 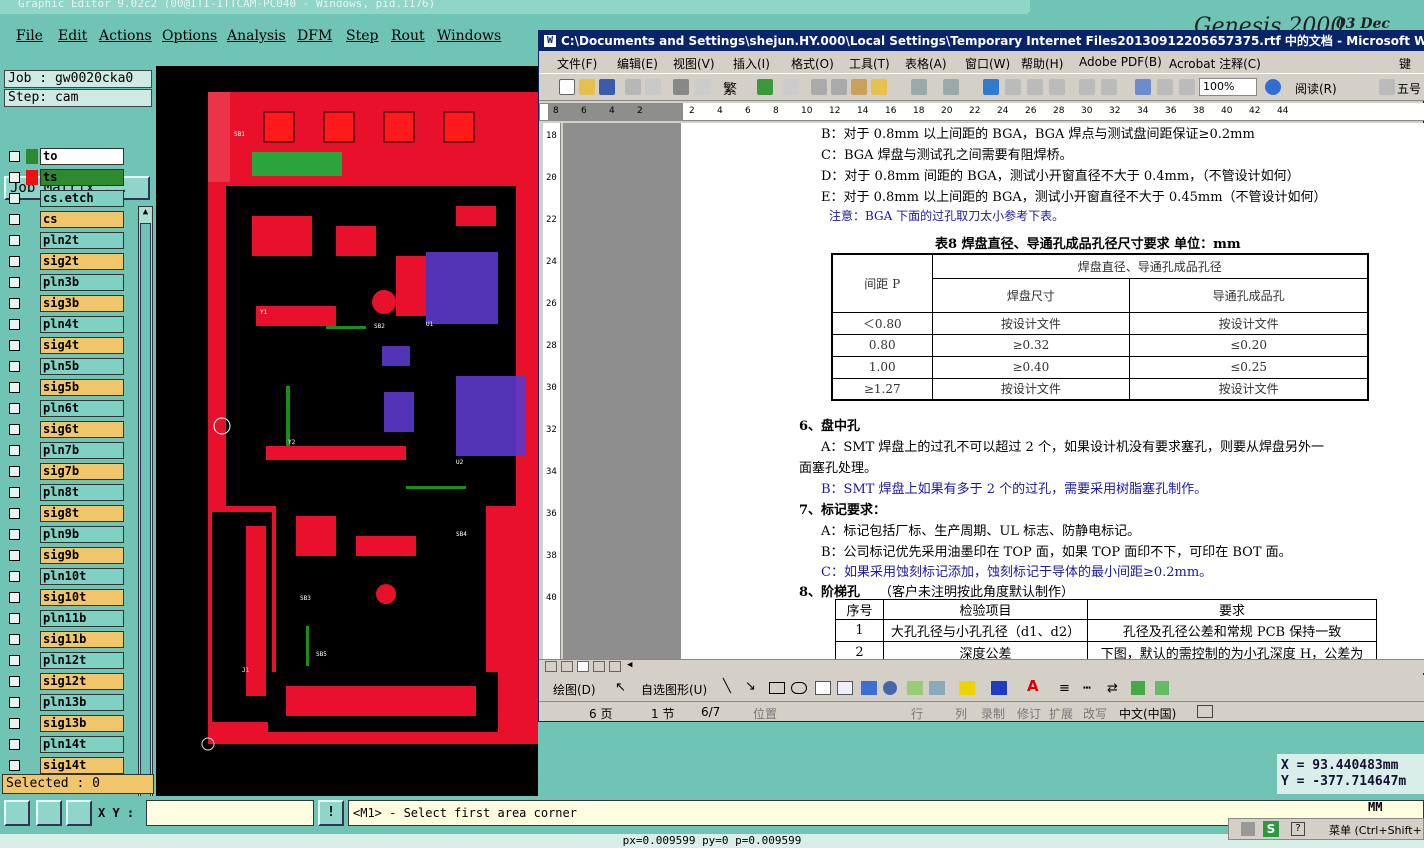 I want to click on layer-row: sig12t, so click(x=65, y=682).